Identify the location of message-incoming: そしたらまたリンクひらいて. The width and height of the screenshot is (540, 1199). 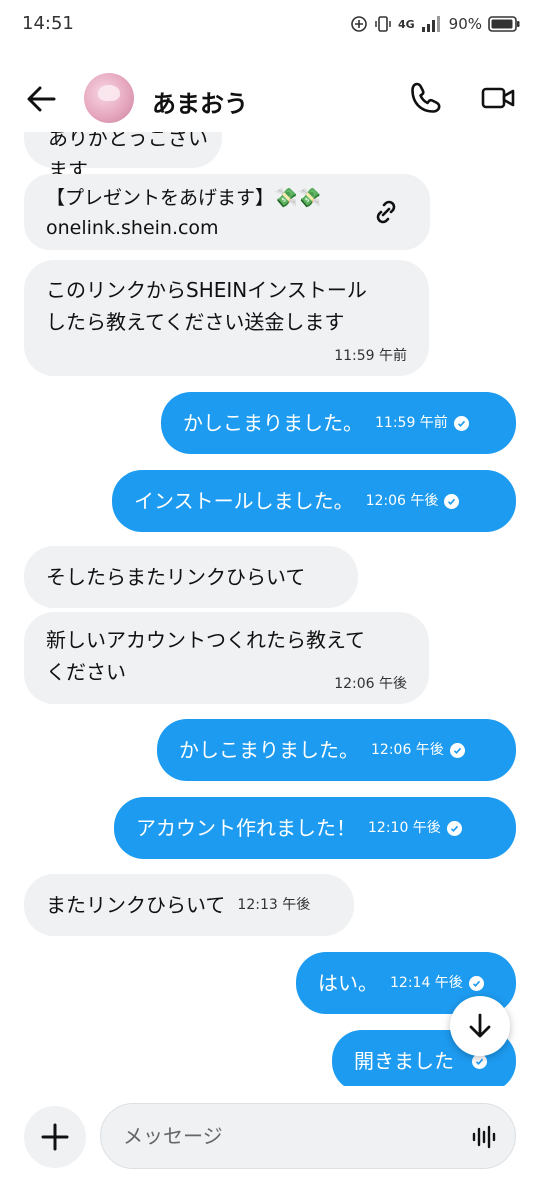
(191, 577).